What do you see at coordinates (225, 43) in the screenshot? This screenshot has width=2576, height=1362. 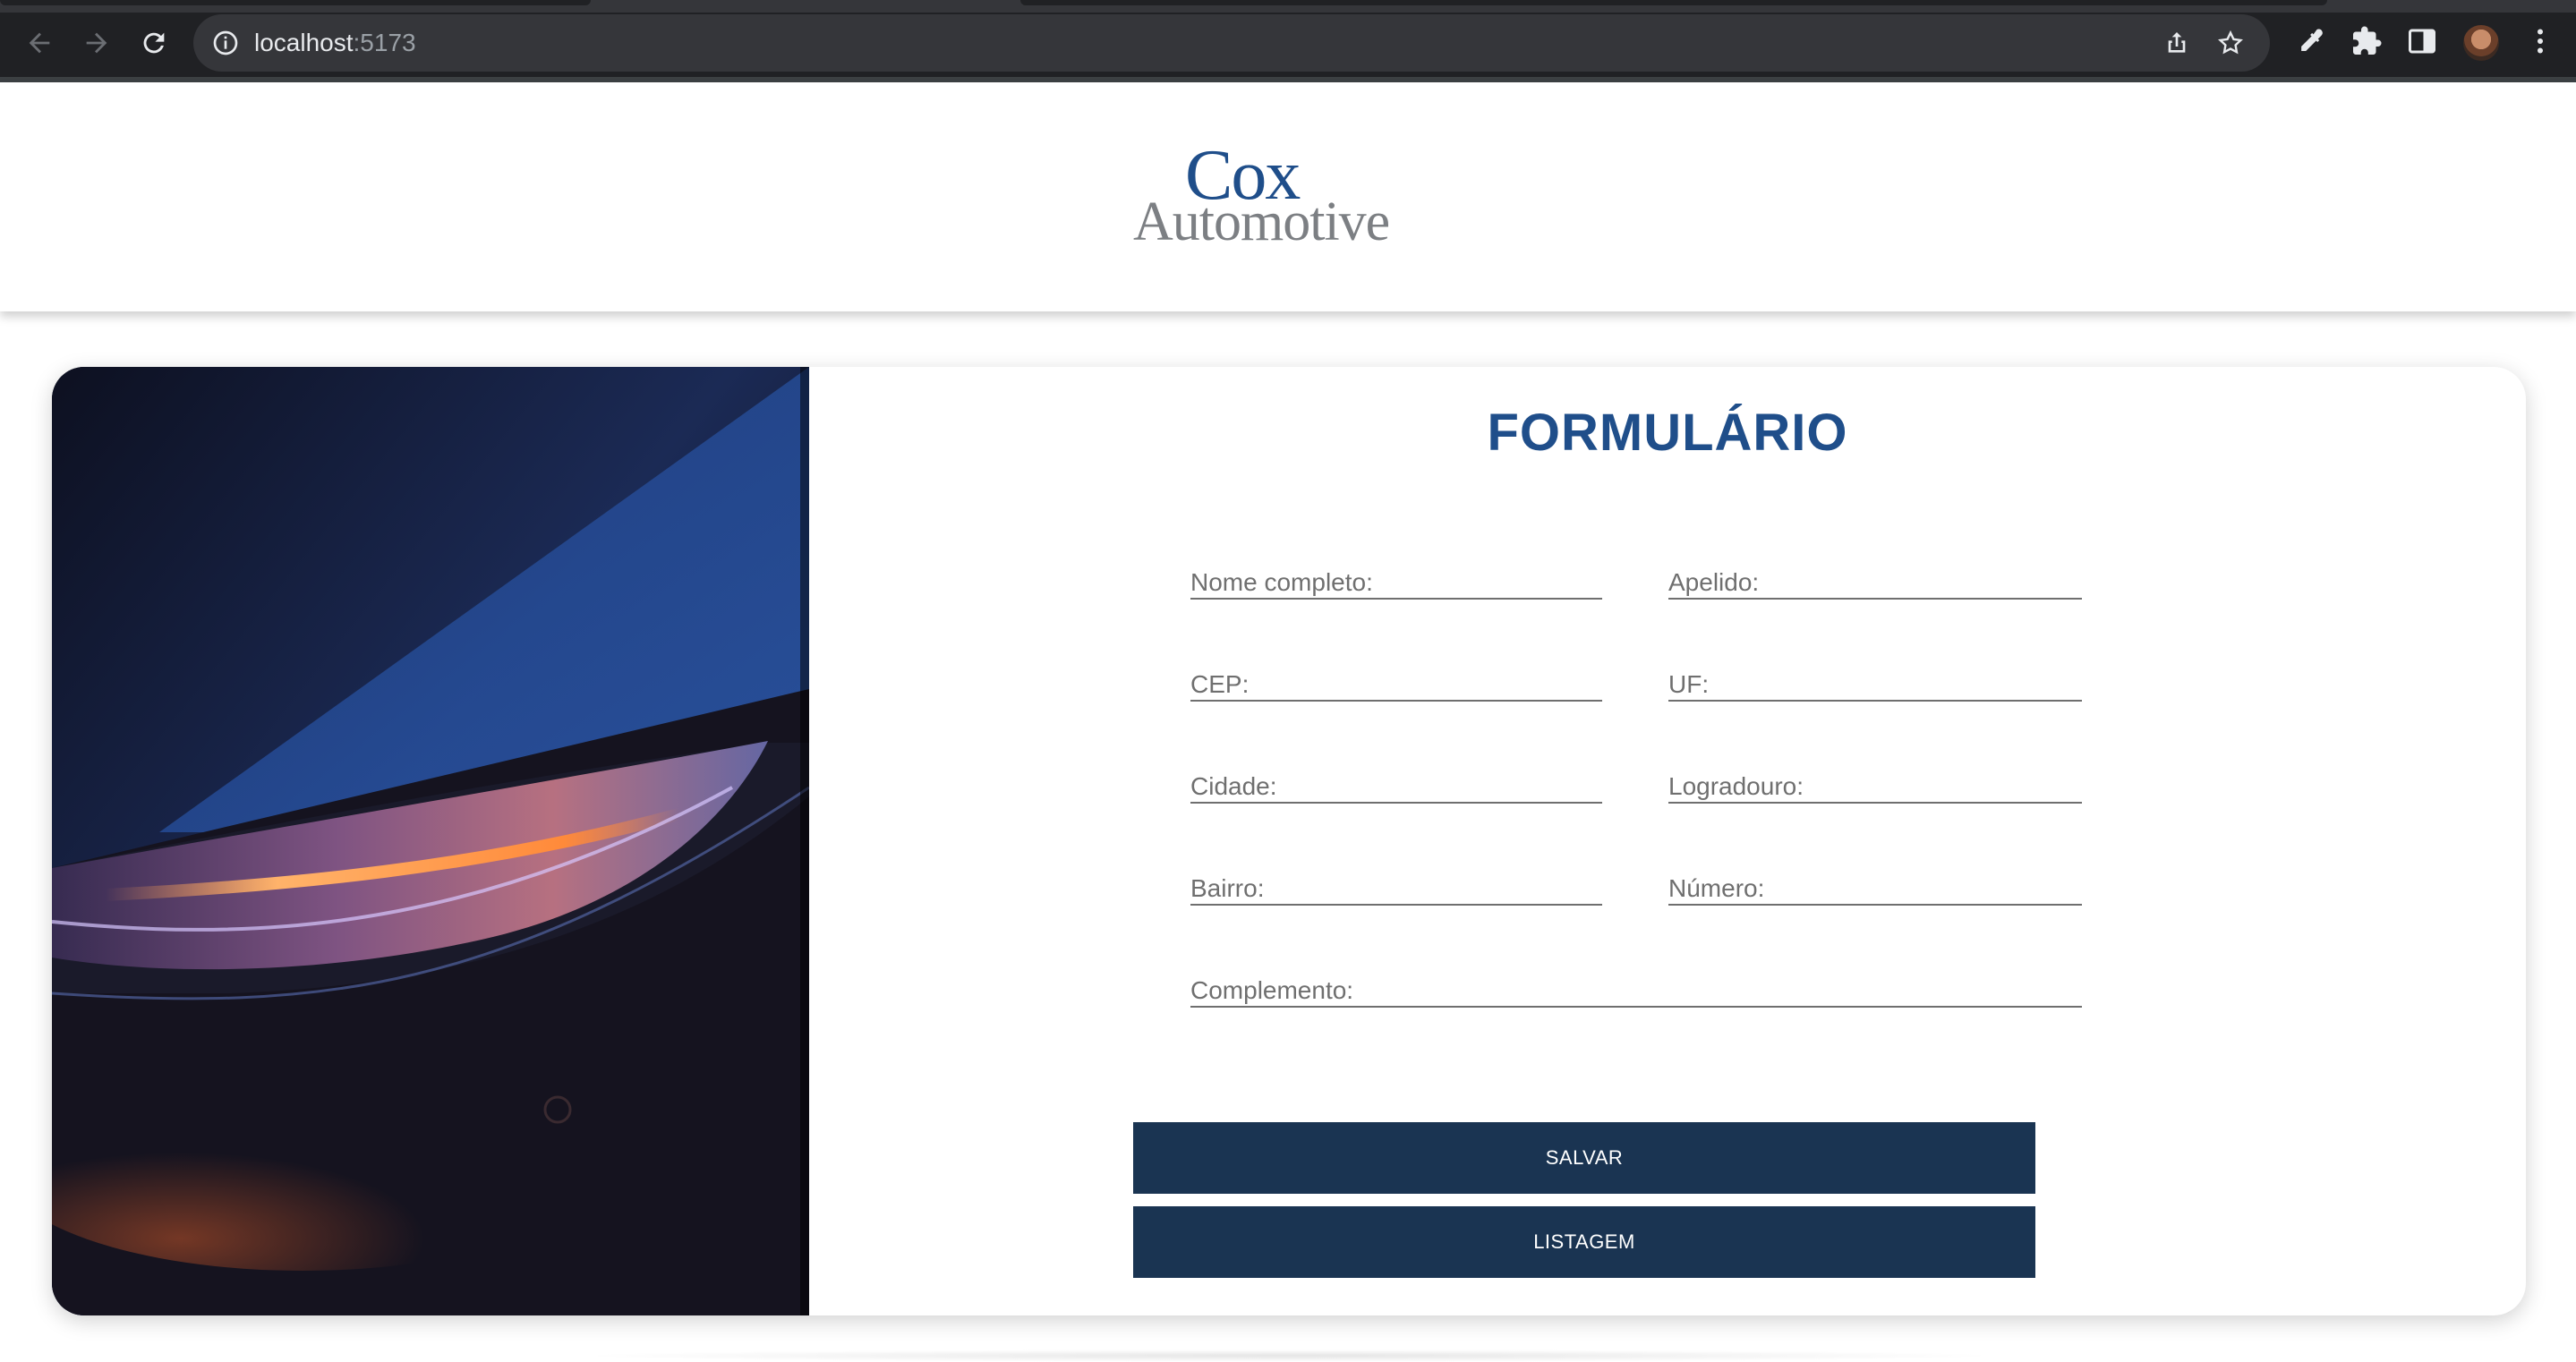 I see `info-icon` at bounding box center [225, 43].